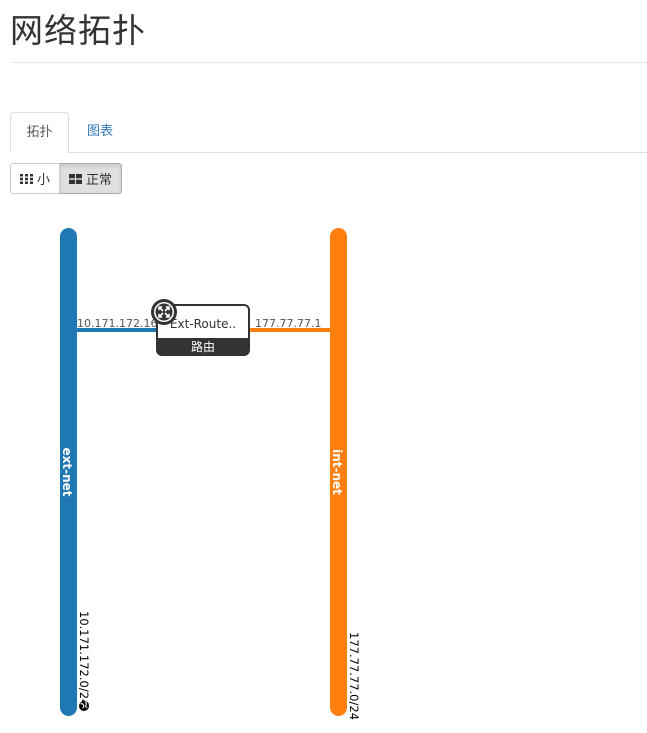  Describe the element at coordinates (84, 658) in the screenshot. I see `network-cidr-ext-net: 10.171.172.0/24` at that location.